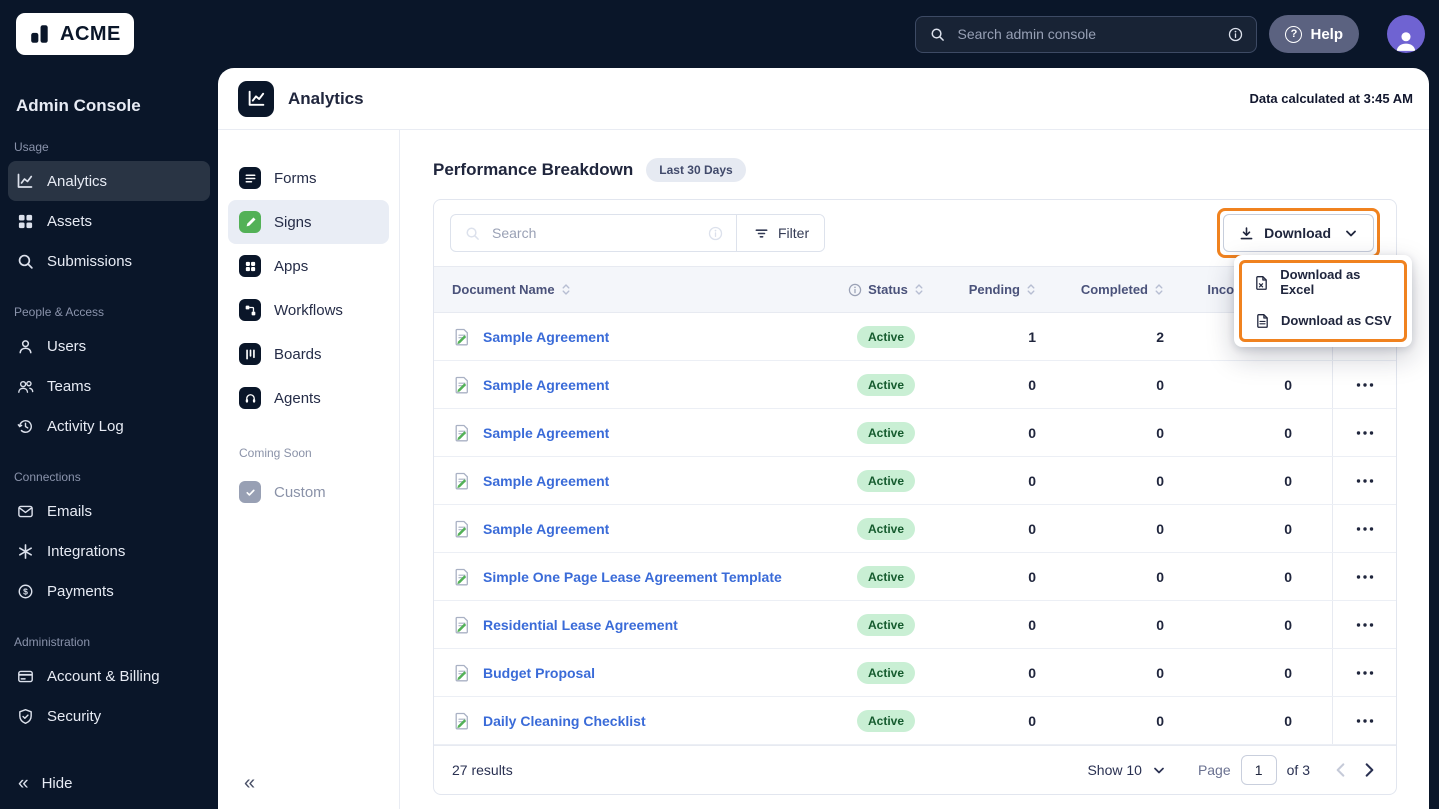 The height and width of the screenshot is (809, 1439). I want to click on nav-item-boards: Boards, so click(308, 354).